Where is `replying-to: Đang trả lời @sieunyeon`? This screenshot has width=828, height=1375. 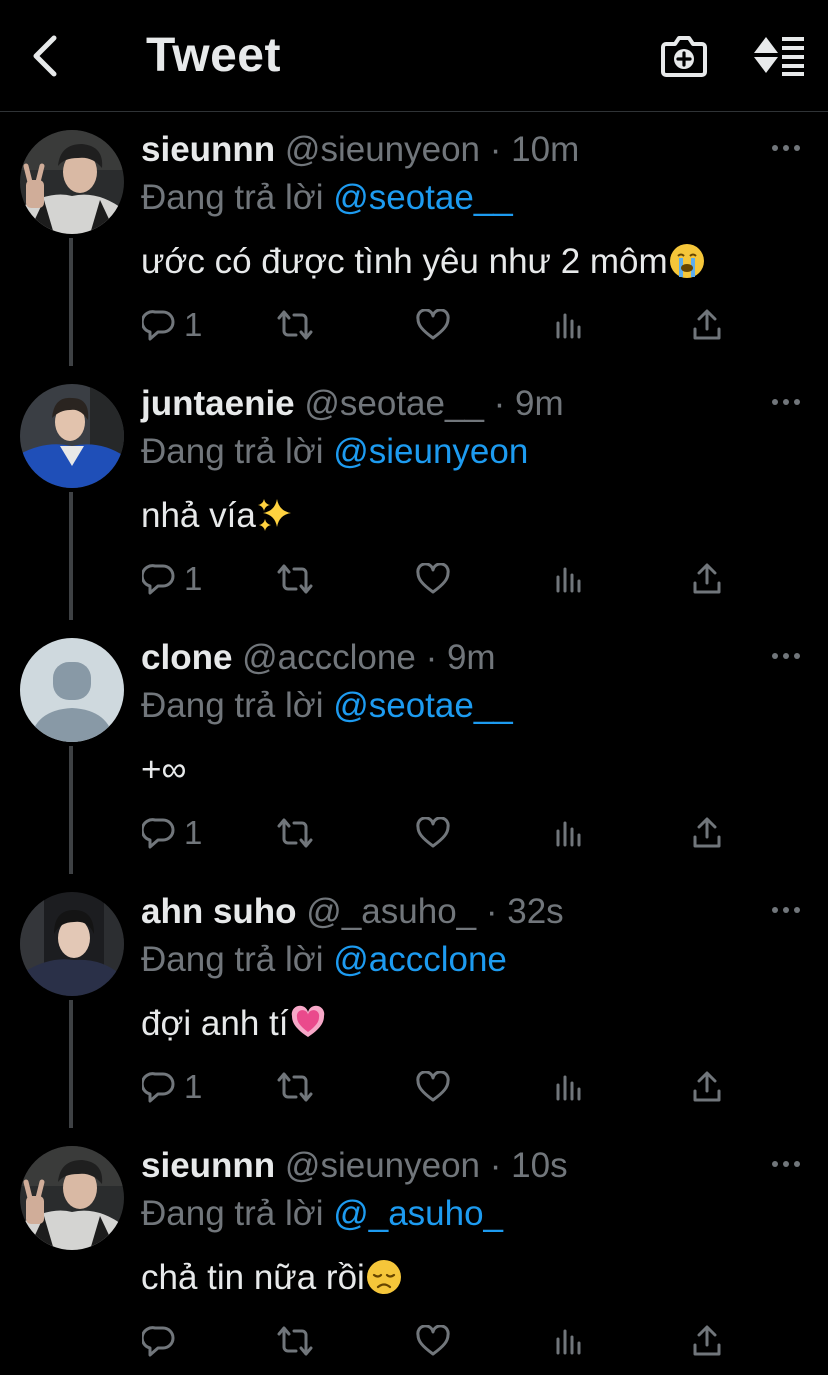 replying-to: Đang trả lời @sieunyeon is located at coordinates (334, 452).